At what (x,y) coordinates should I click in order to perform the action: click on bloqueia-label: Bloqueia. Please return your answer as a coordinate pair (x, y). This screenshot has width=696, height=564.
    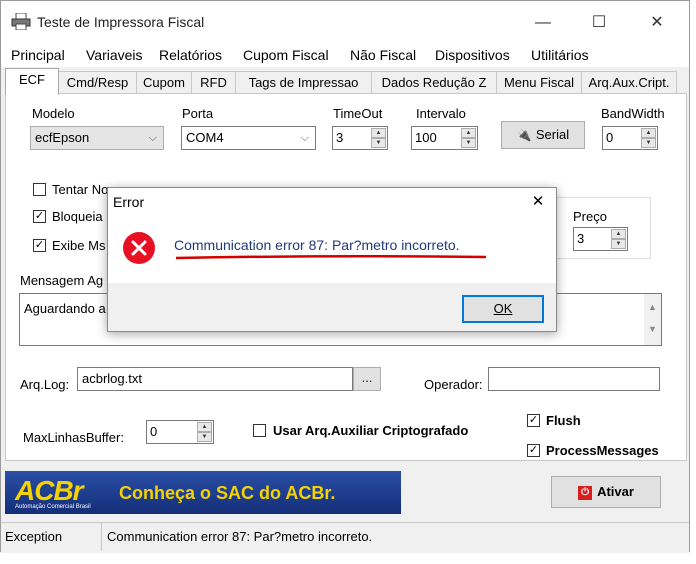
    Looking at the image, I should click on (77, 216).